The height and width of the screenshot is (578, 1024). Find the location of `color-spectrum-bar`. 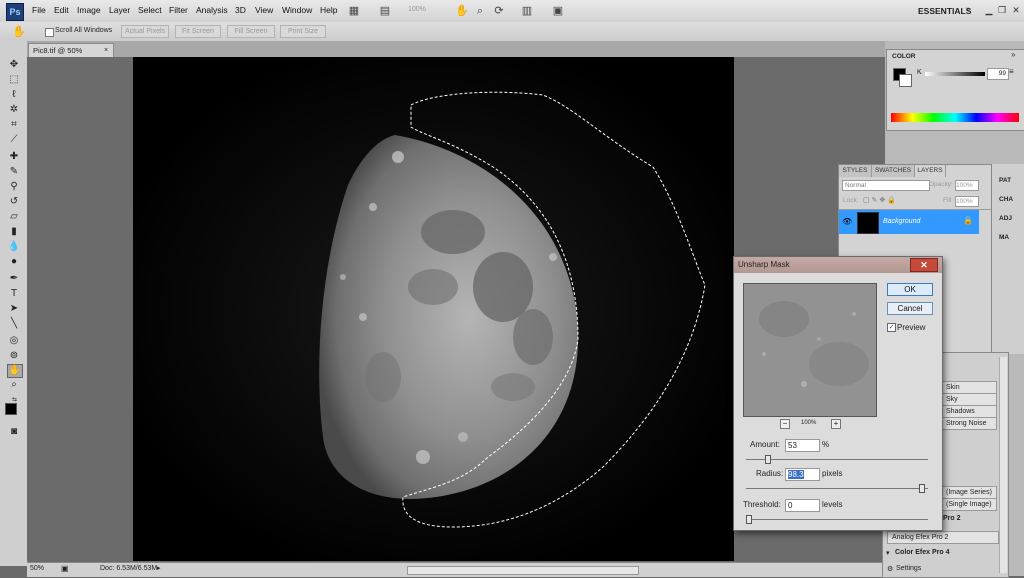

color-spectrum-bar is located at coordinates (955, 117).